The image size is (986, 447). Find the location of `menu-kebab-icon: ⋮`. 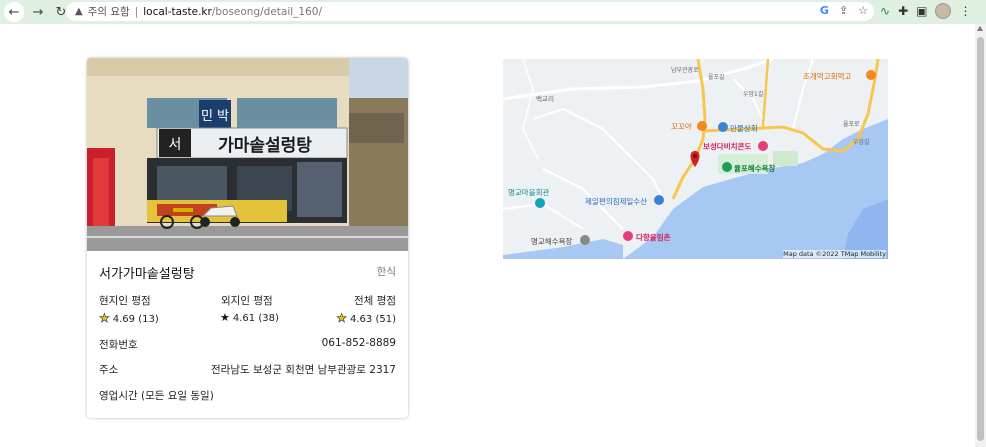

menu-kebab-icon: ⋮ is located at coordinates (965, 11).